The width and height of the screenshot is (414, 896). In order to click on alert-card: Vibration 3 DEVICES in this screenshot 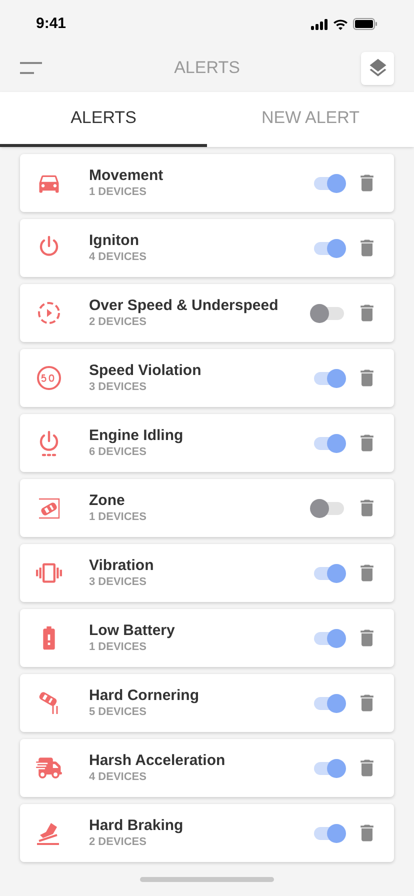, I will do `click(207, 573)`.